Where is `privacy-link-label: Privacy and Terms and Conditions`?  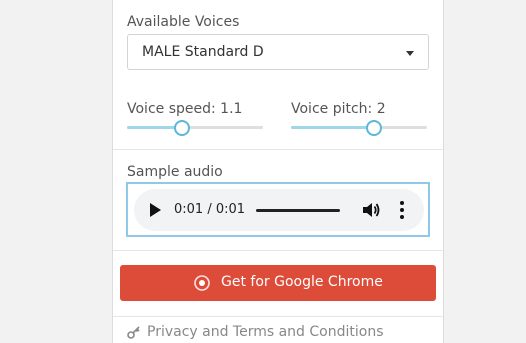 privacy-link-label: Privacy and Terms and Conditions is located at coordinates (265, 332).